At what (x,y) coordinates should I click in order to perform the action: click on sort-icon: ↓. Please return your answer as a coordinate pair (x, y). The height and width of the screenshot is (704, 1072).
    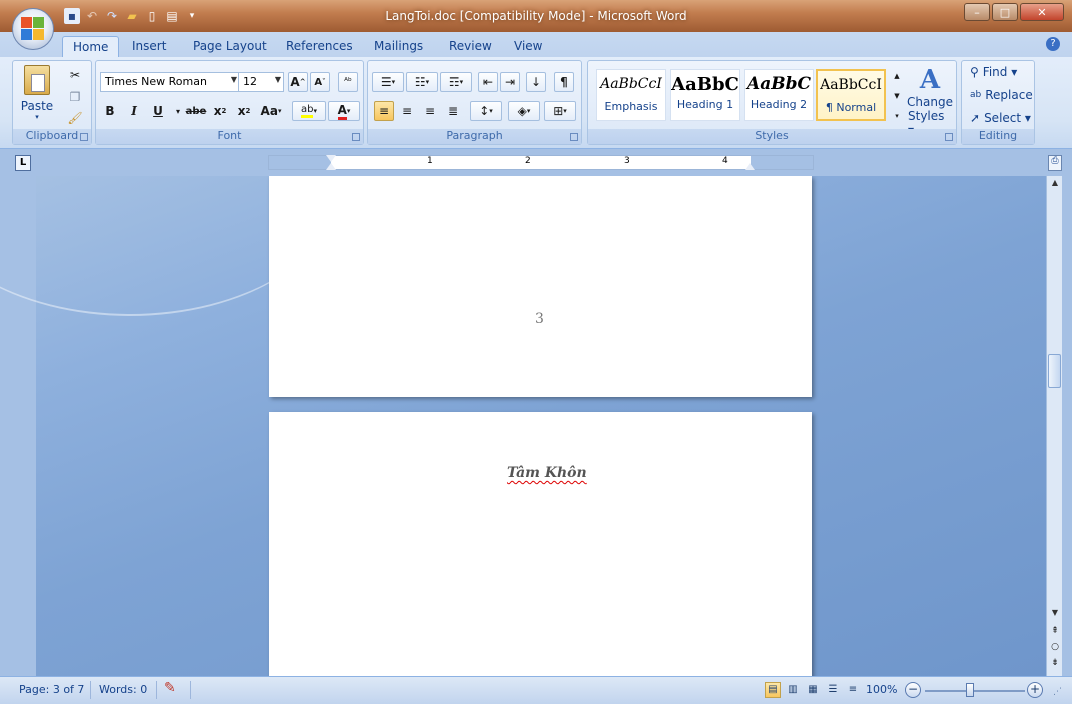
    Looking at the image, I should click on (536, 82).